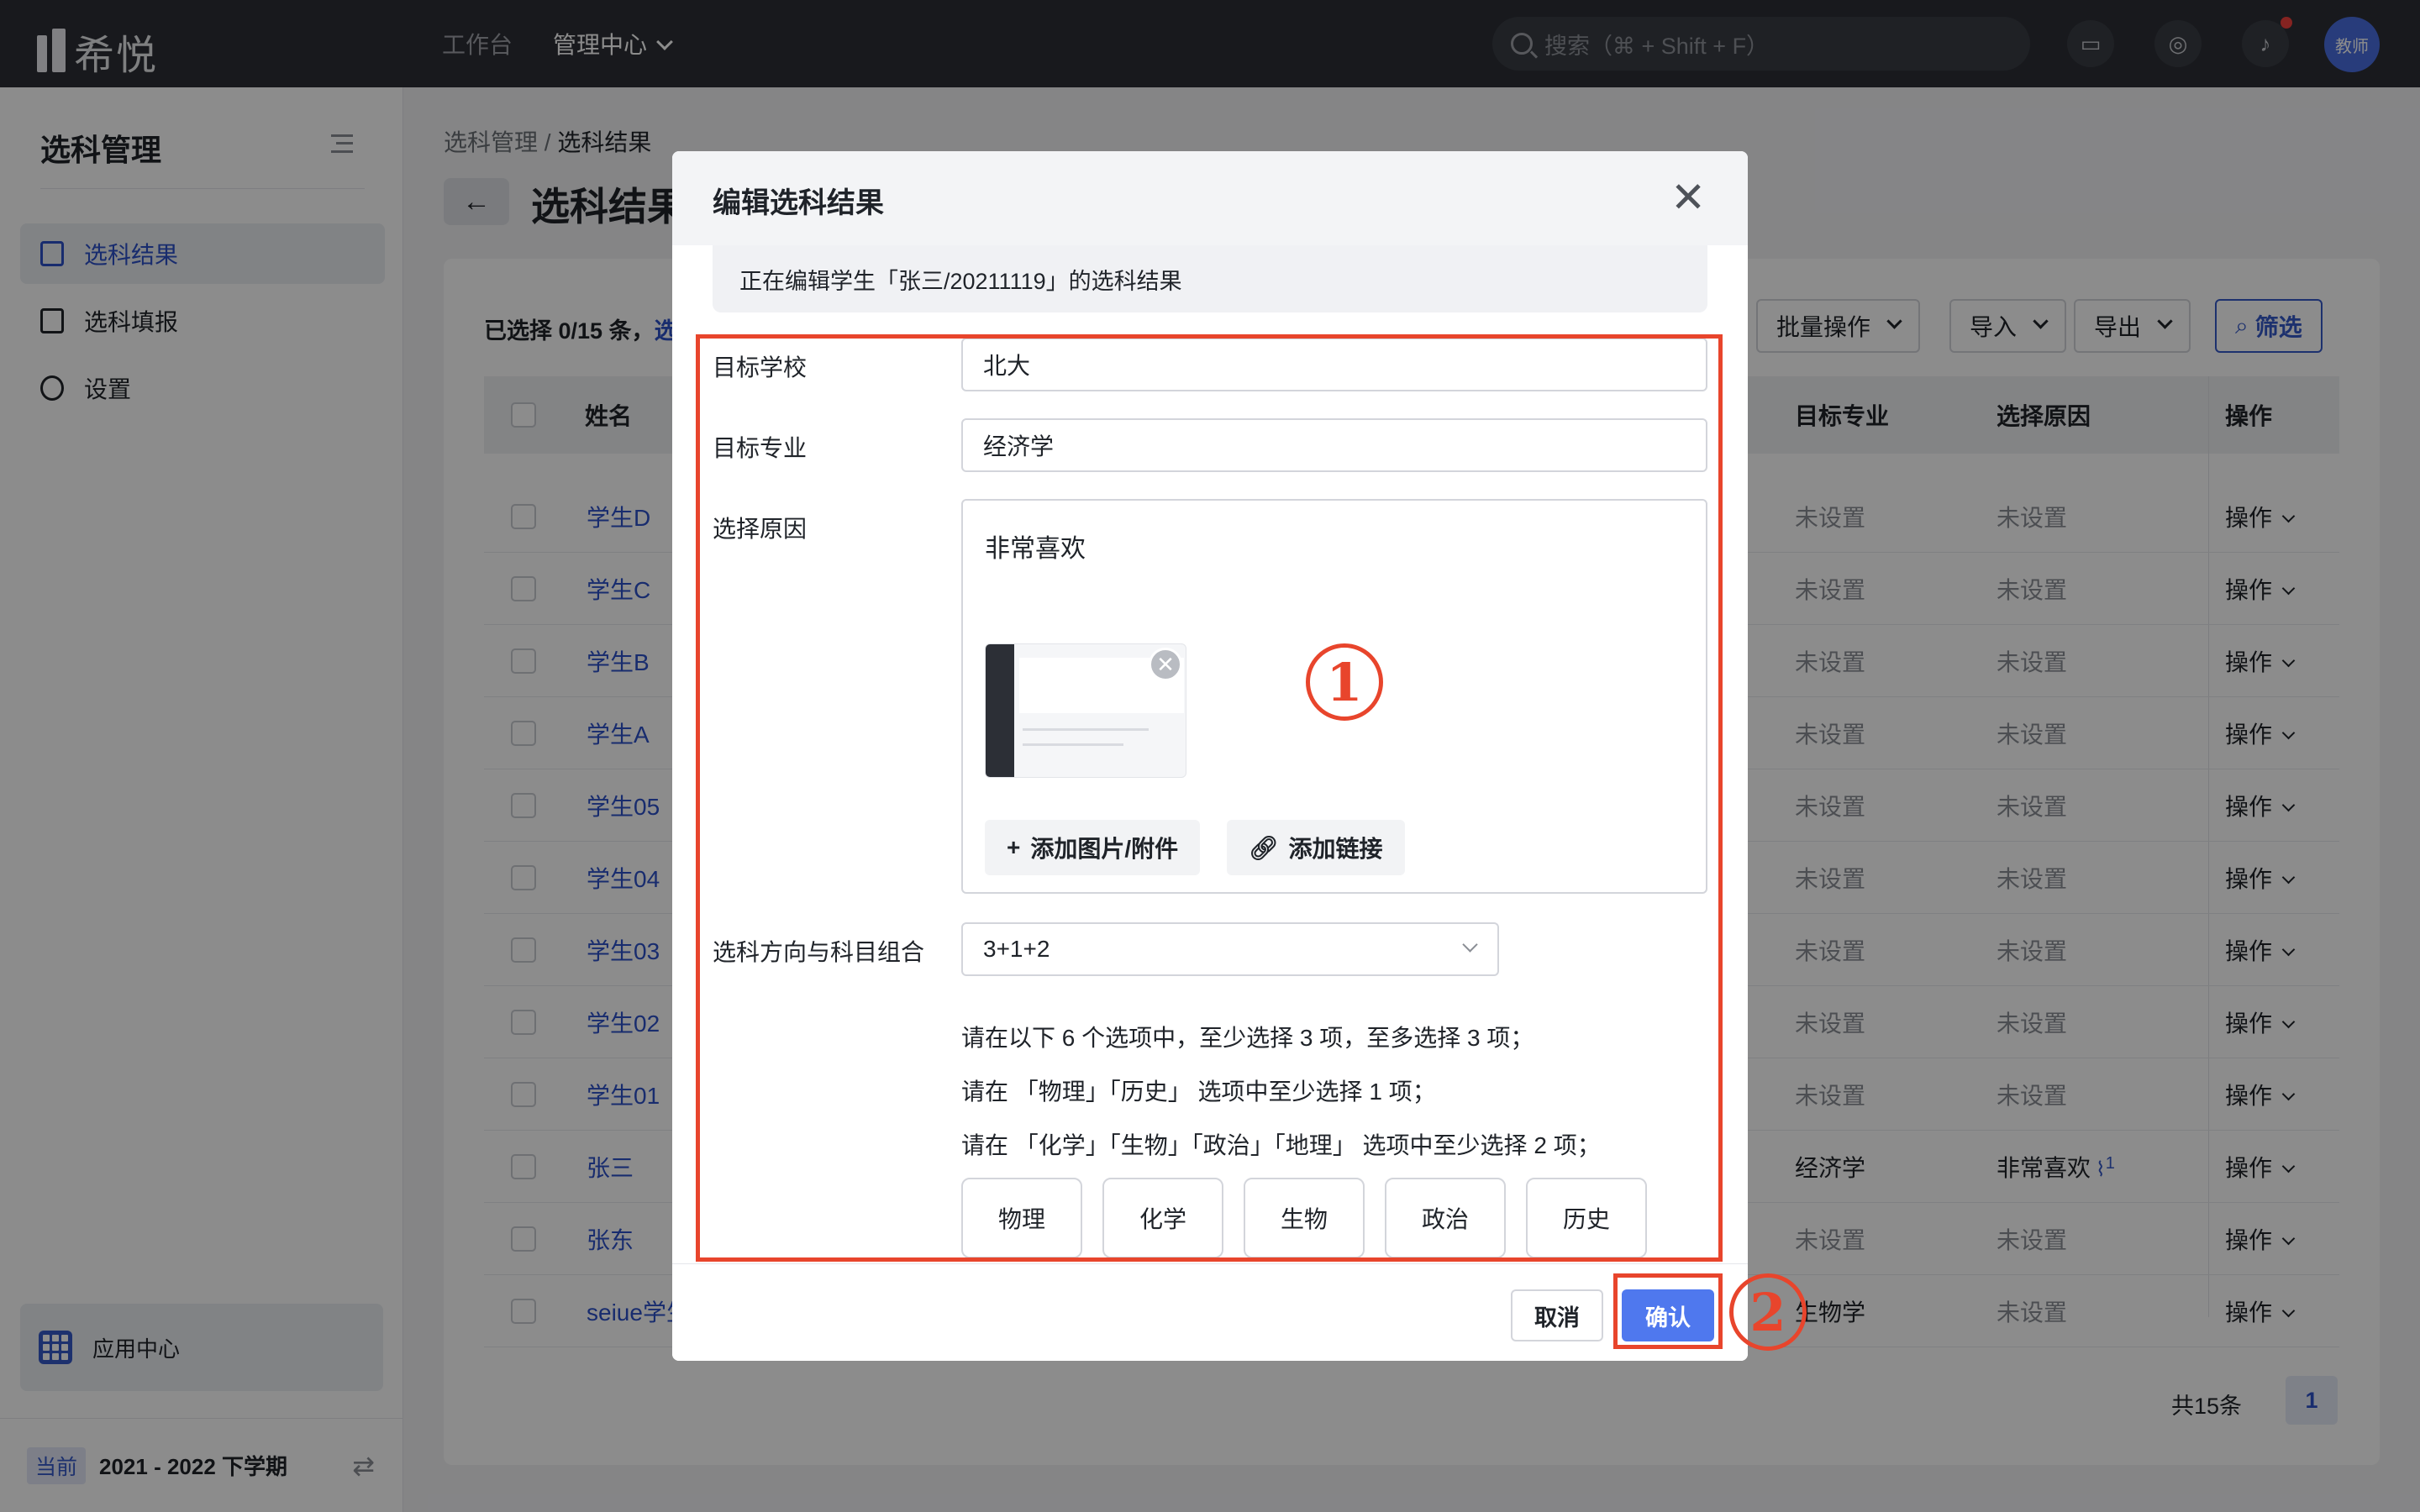 This screenshot has height=1512, width=2420. Describe the element at coordinates (1688, 197) in the screenshot. I see `close-icon: ✕` at that location.